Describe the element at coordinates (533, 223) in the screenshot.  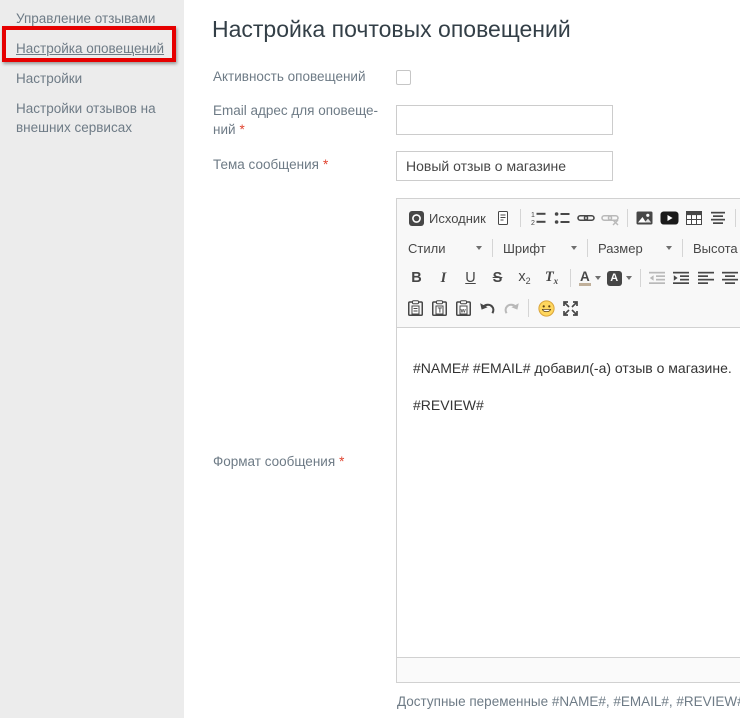
I see `svg-text: 2` at that location.